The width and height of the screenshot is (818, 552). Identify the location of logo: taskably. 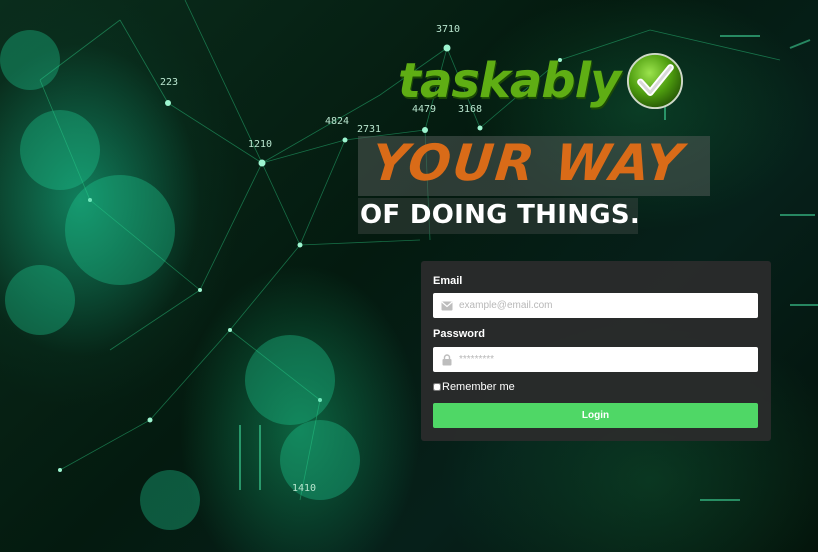
(541, 81).